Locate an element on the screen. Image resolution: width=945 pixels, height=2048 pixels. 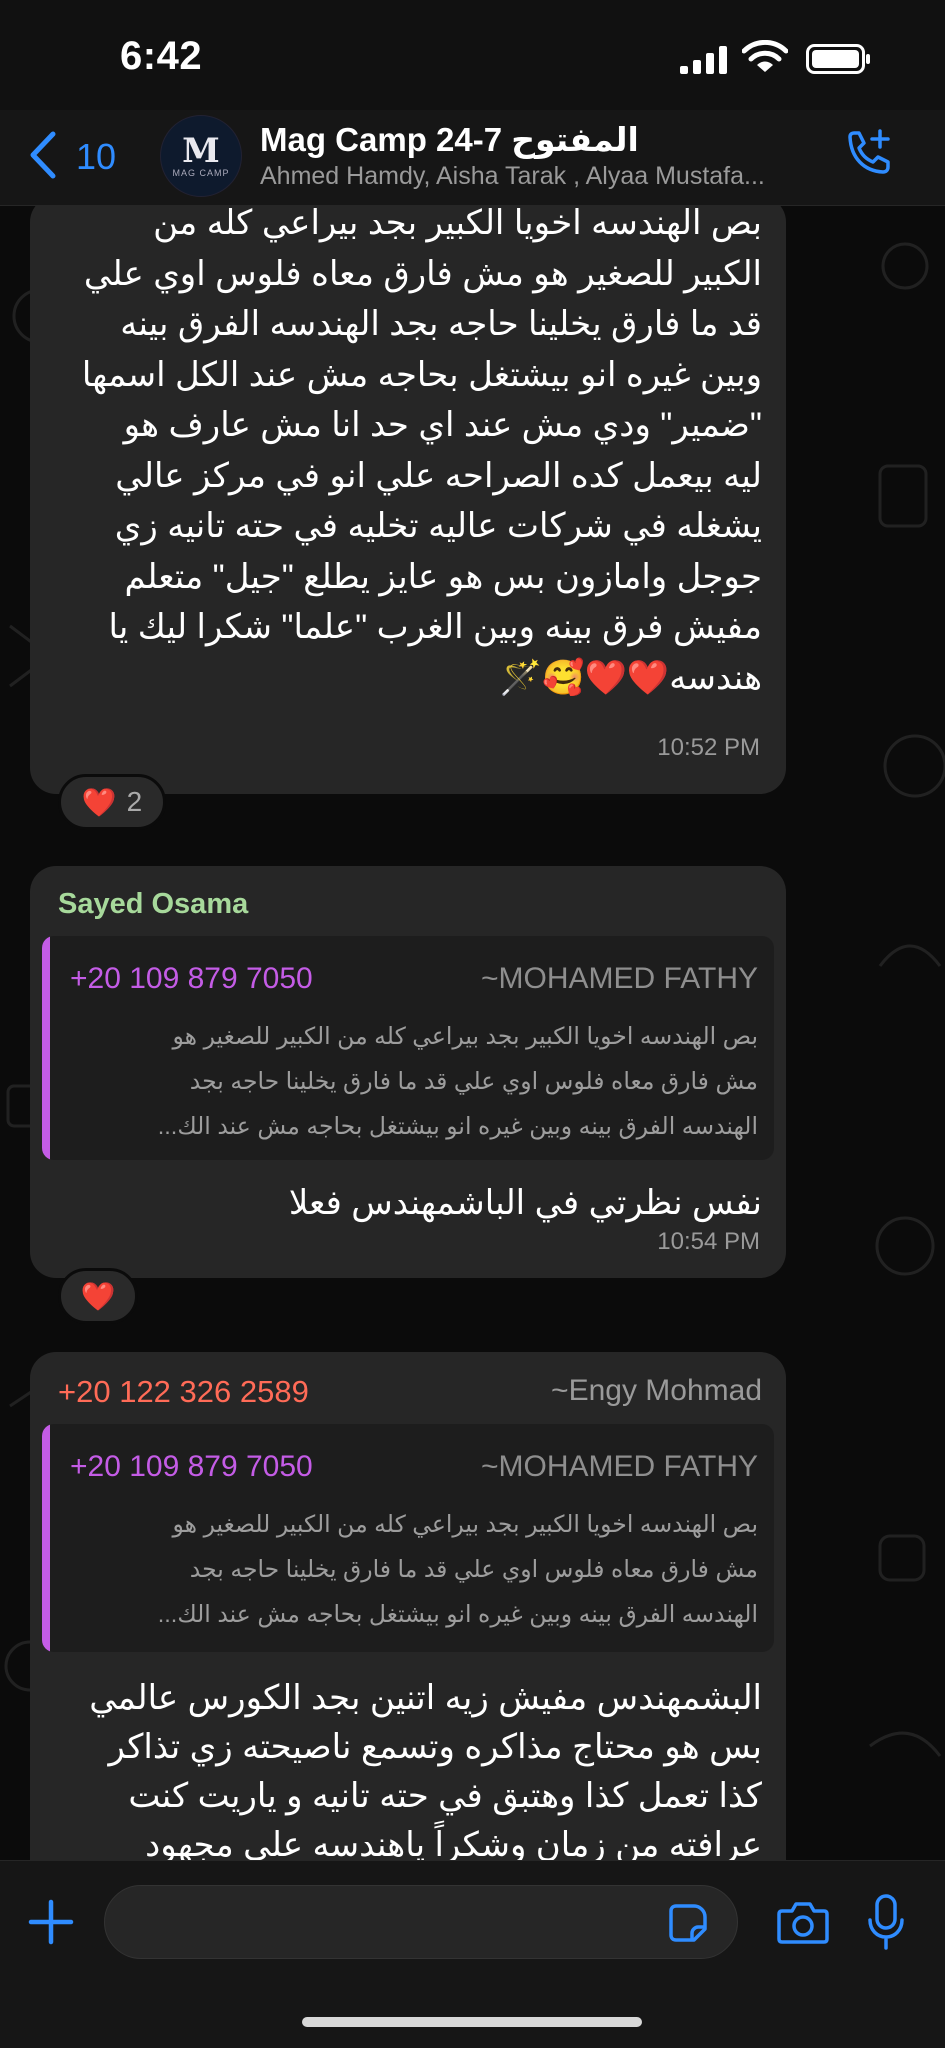
composer-bar is located at coordinates (472, 1954).